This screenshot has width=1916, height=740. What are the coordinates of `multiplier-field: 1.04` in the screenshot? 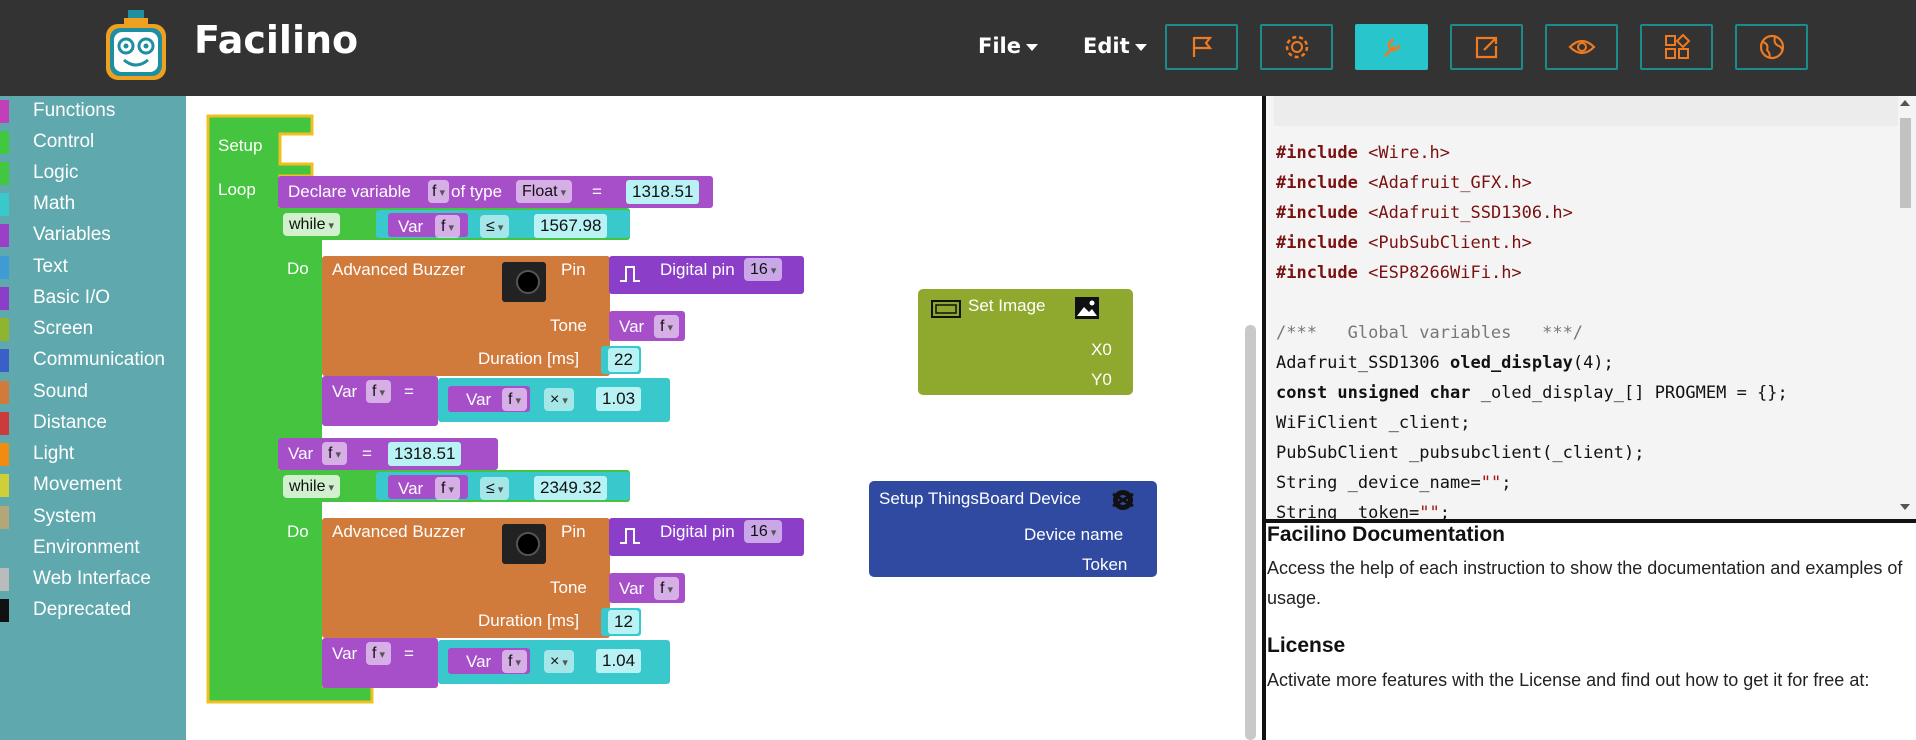 It's located at (619, 661).